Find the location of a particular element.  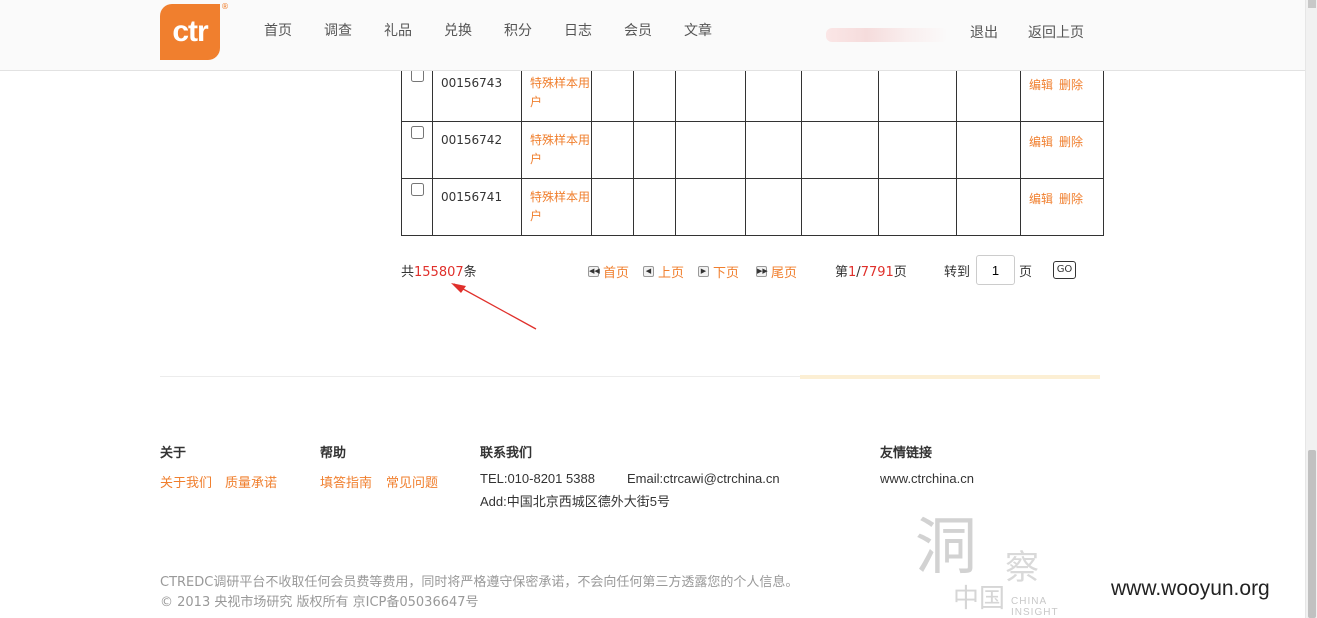

main-nav: 首页 调查 礼品 兑换 积分 日志 会员 文章 is located at coordinates (504, 30).